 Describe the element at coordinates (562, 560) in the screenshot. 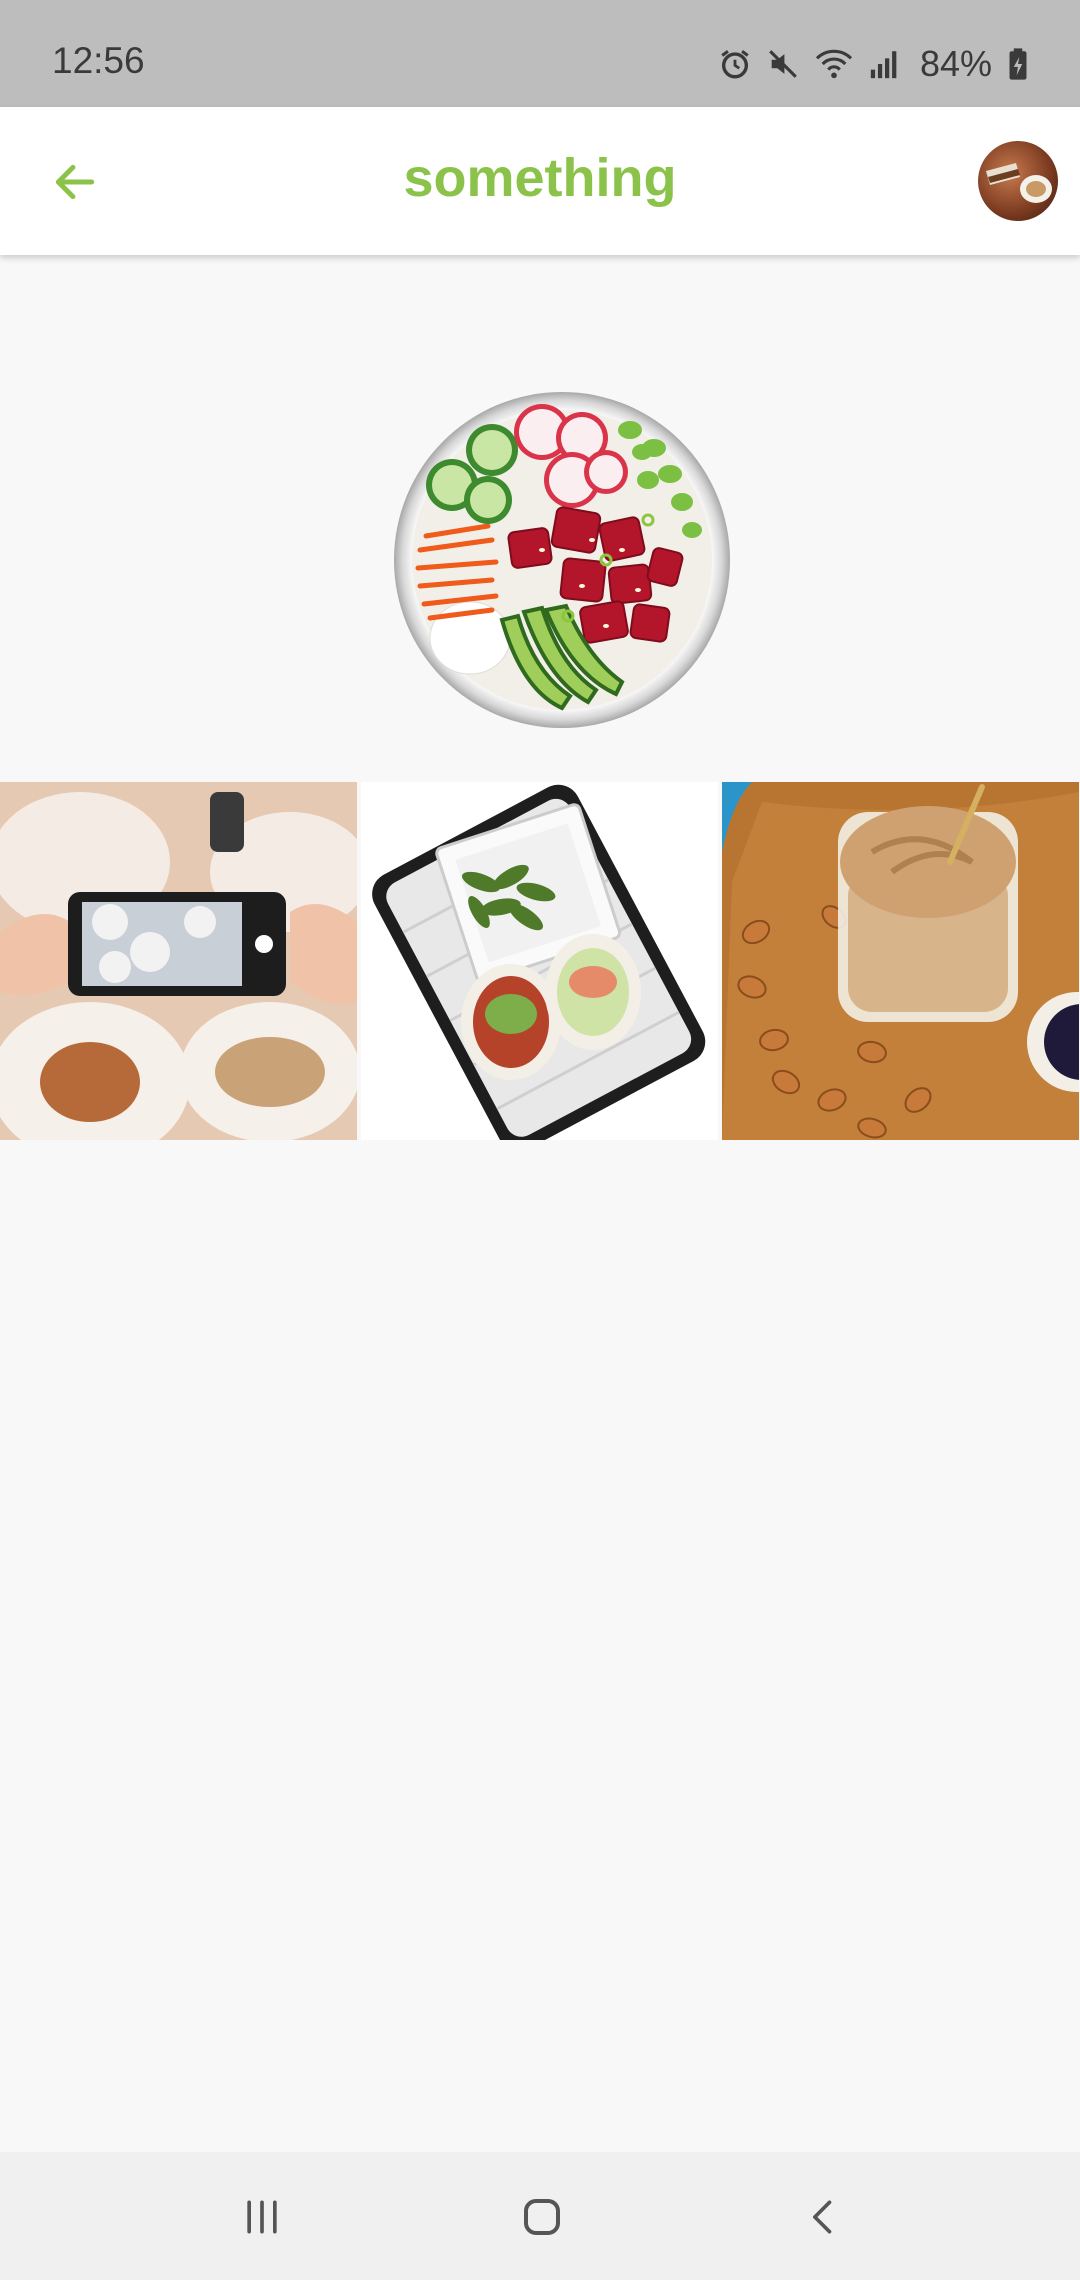

I see `poke-bowl-image` at that location.